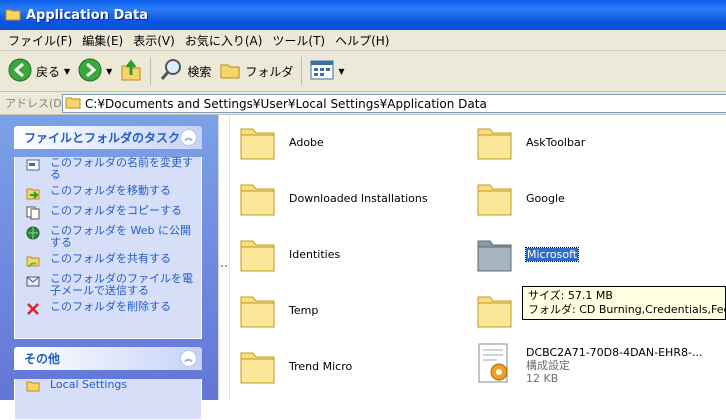  I want to click on delete-x-icon, so click(33, 310).